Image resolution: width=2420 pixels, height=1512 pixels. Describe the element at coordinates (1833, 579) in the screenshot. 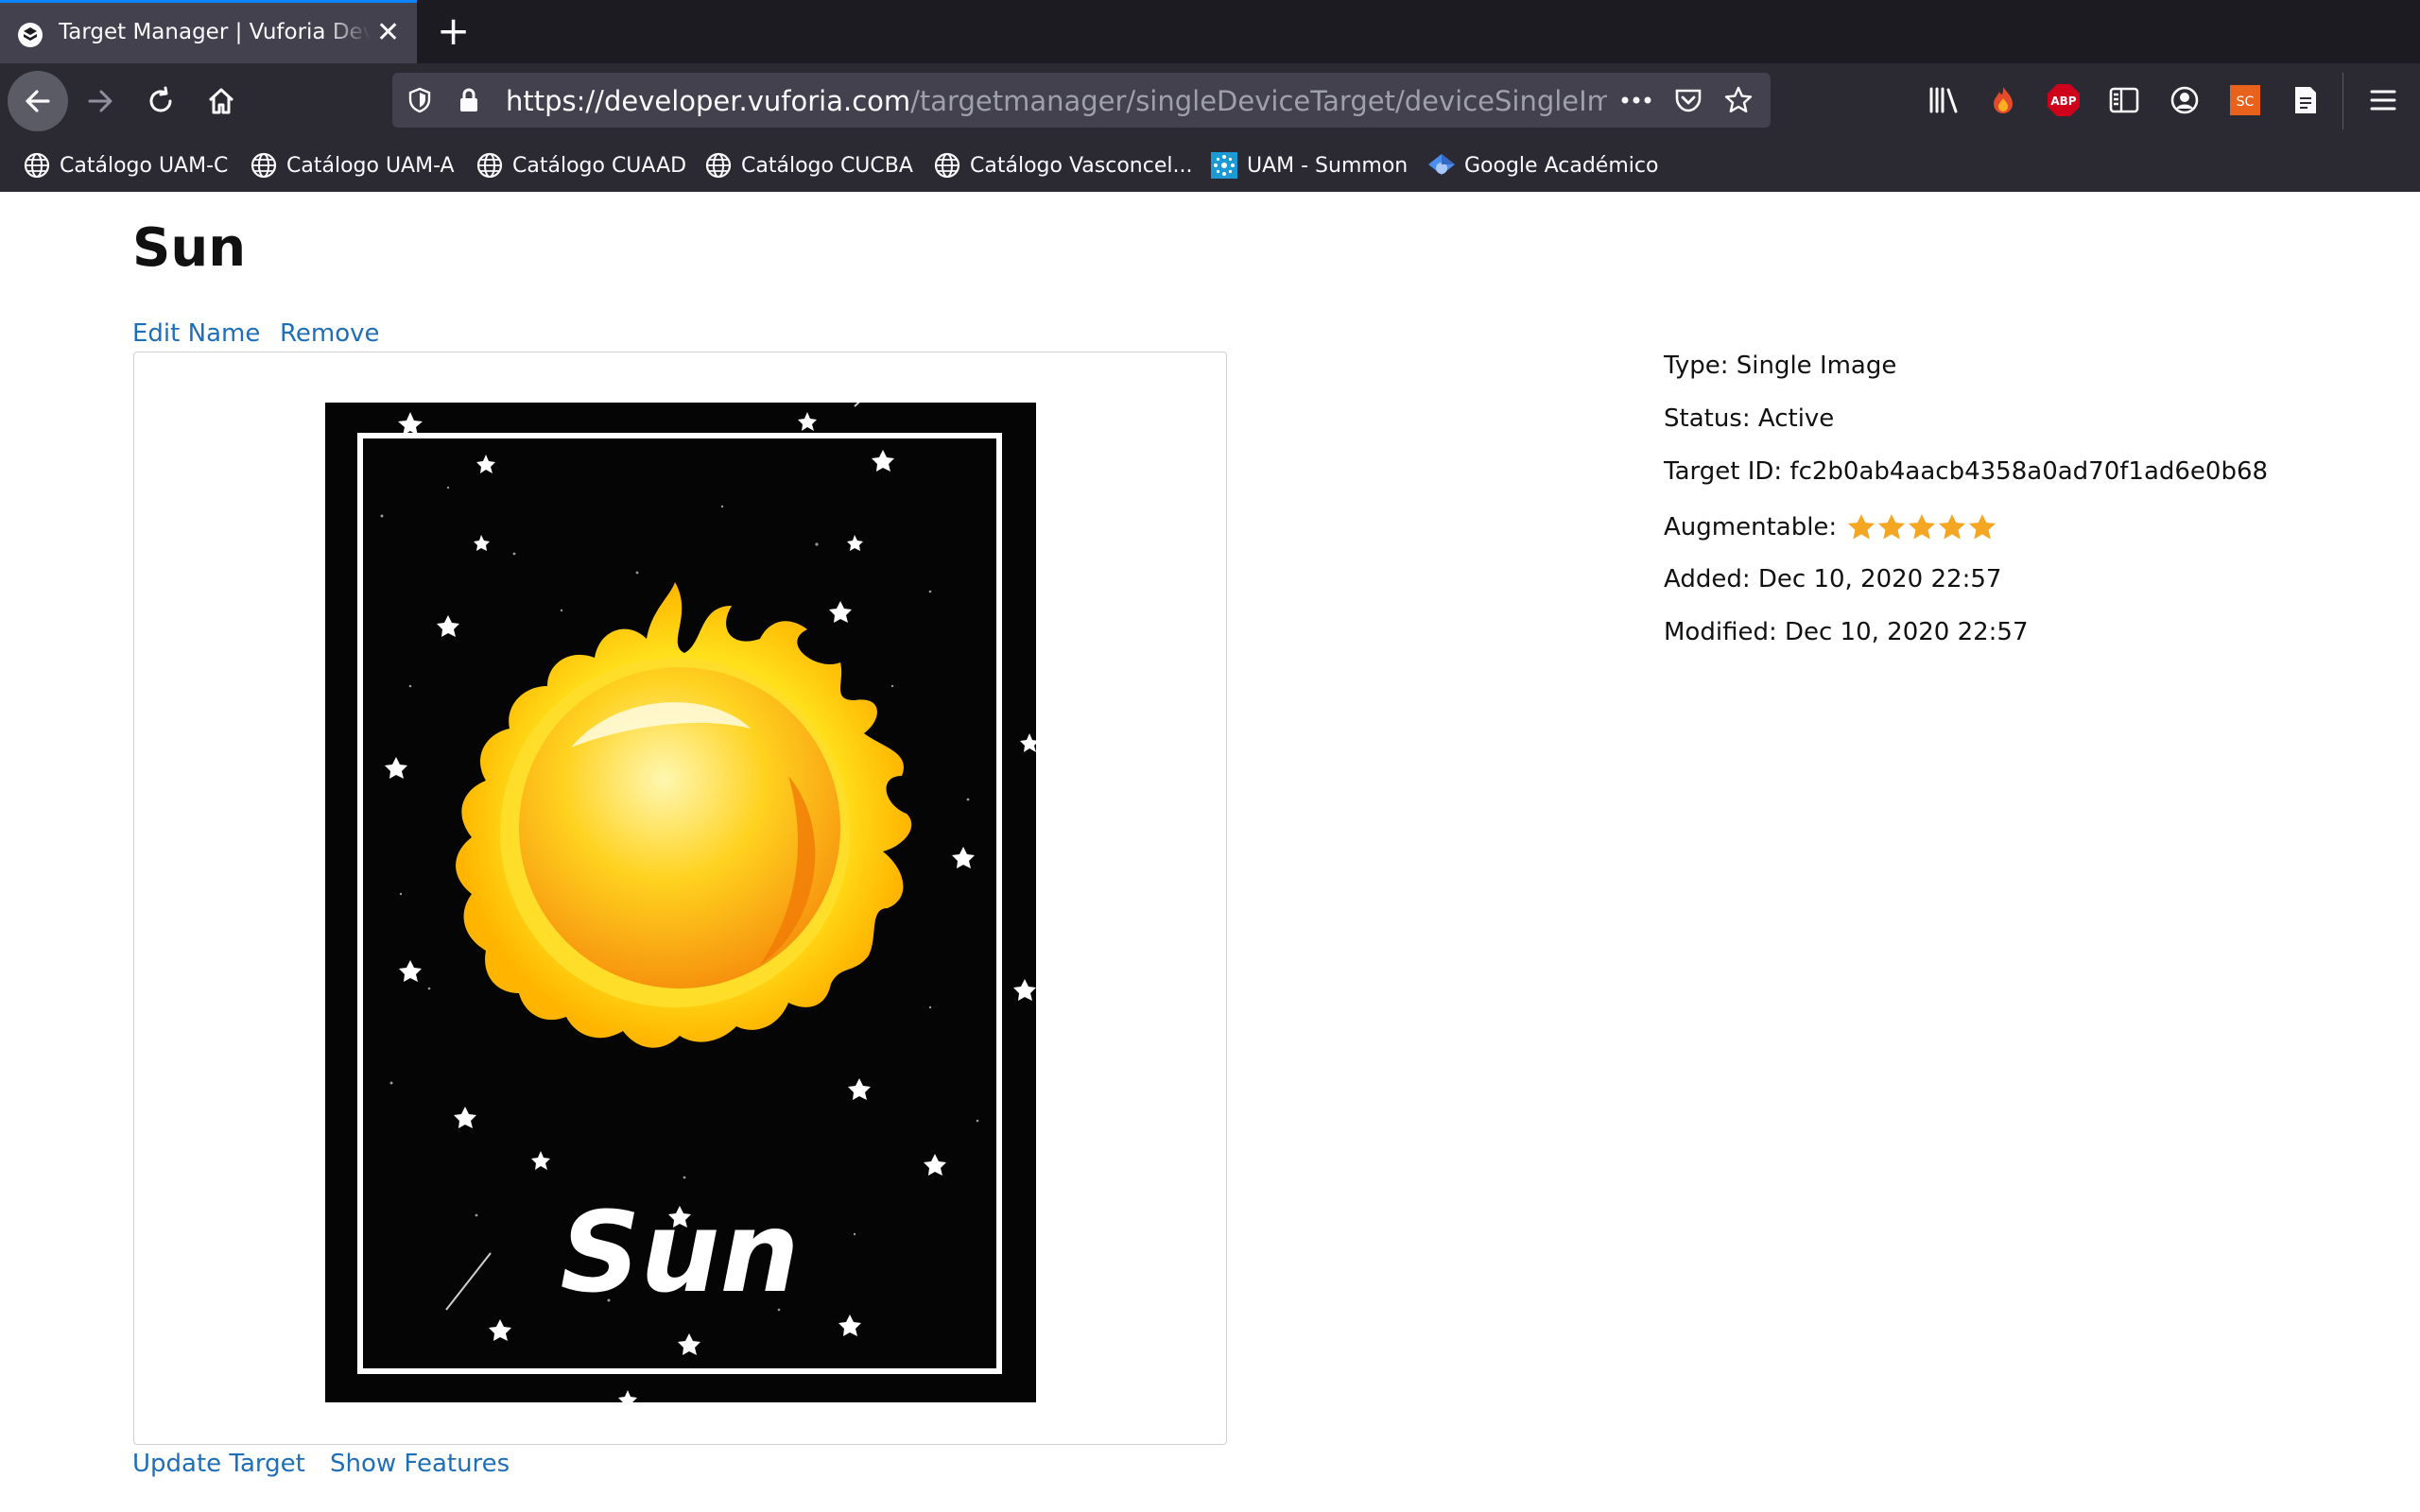

I see `detail-added: Added: Dec 10, 2020 22:57` at that location.